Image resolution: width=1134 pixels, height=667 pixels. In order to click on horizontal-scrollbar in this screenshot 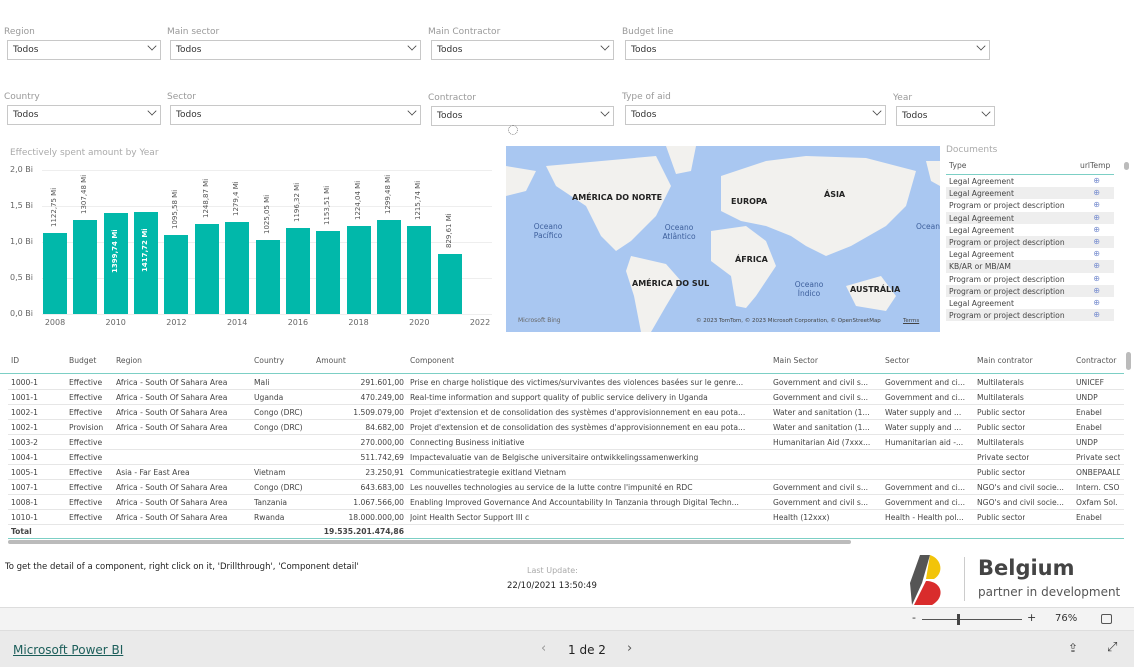, I will do `click(429, 542)`.